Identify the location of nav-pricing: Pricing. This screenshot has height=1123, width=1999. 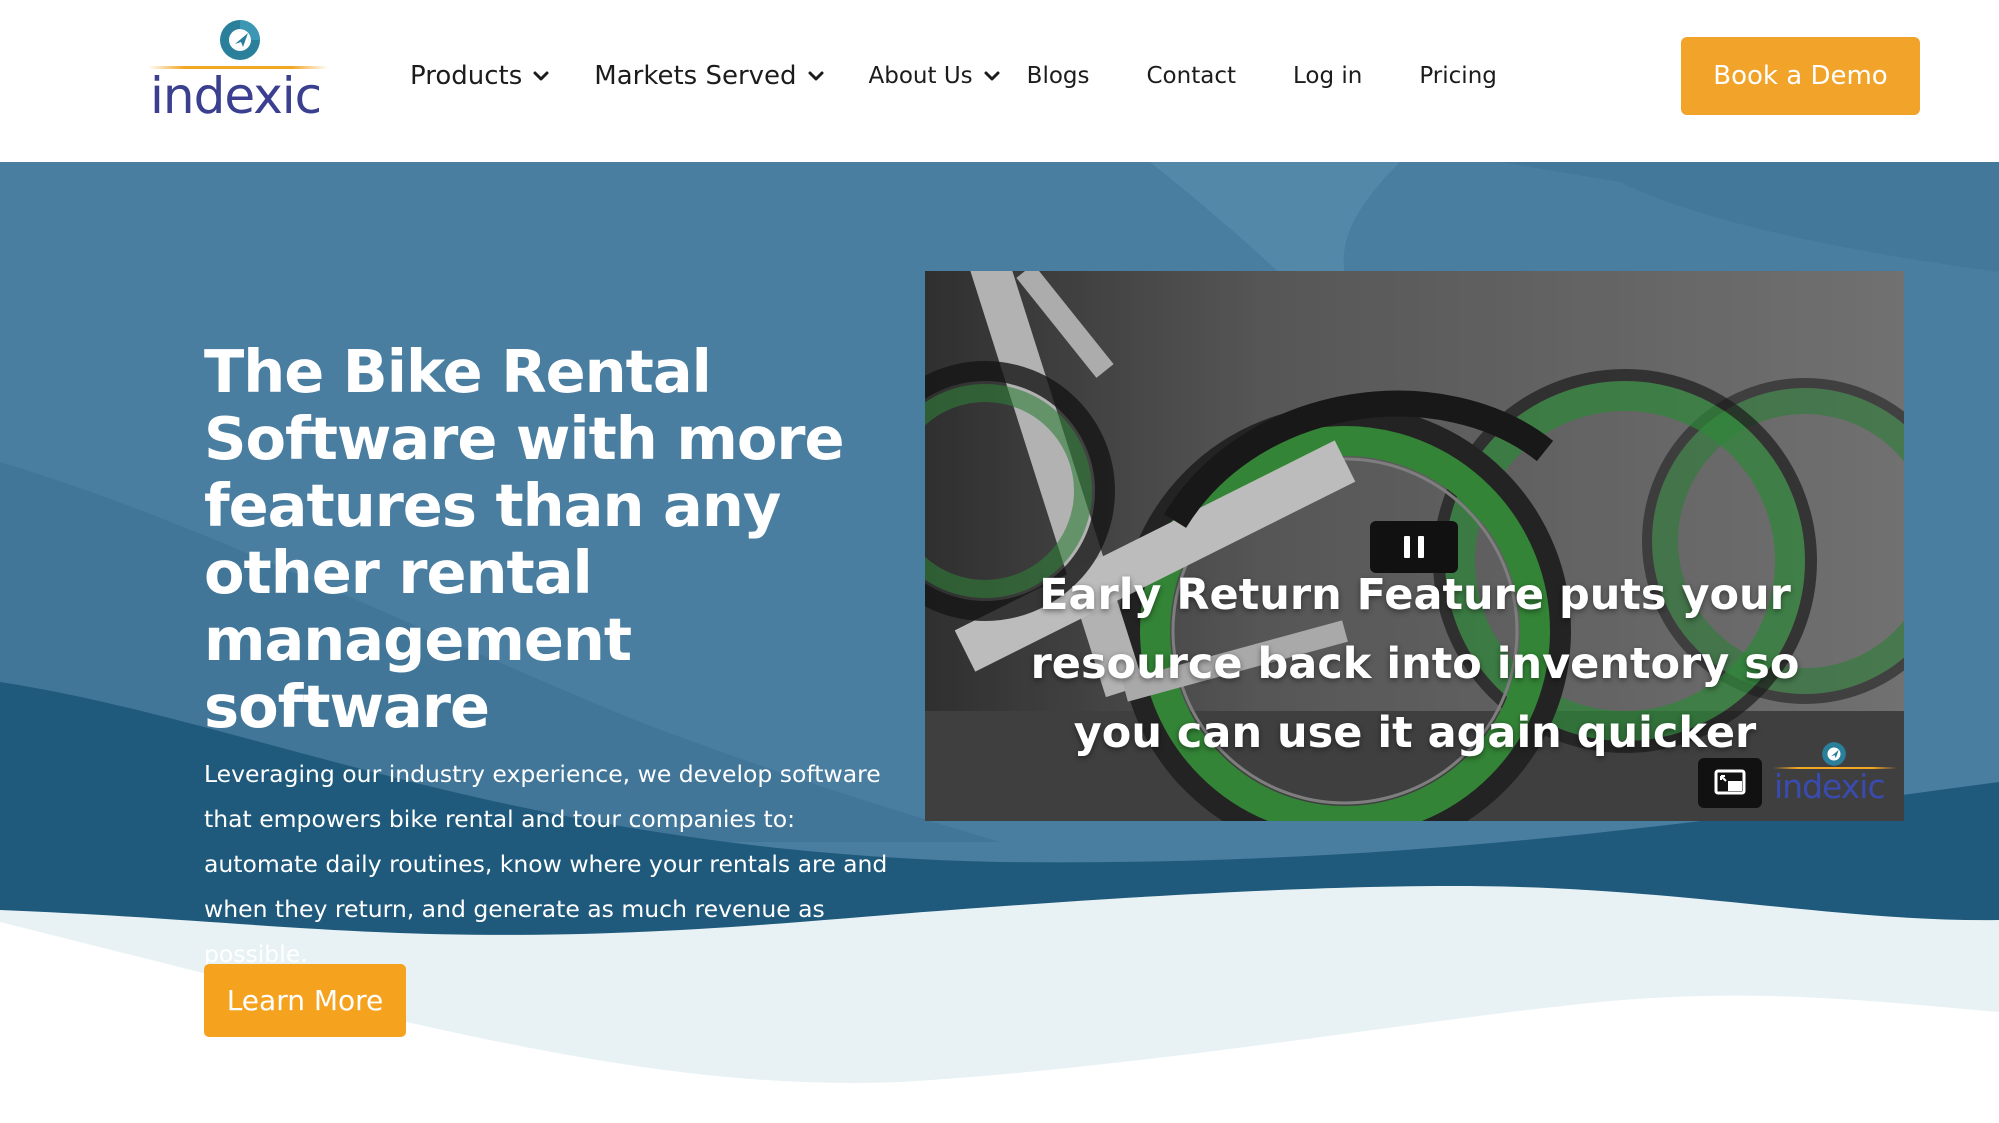
(1458, 76).